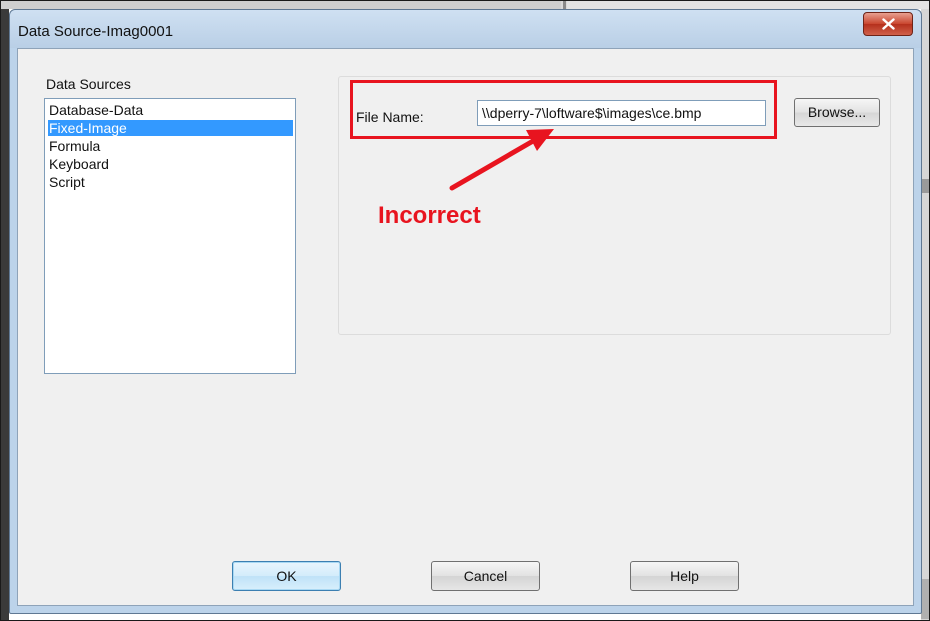 The width and height of the screenshot is (930, 621). What do you see at coordinates (465, 29) in the screenshot?
I see `title-bar: Data Source-Imag0001` at bounding box center [465, 29].